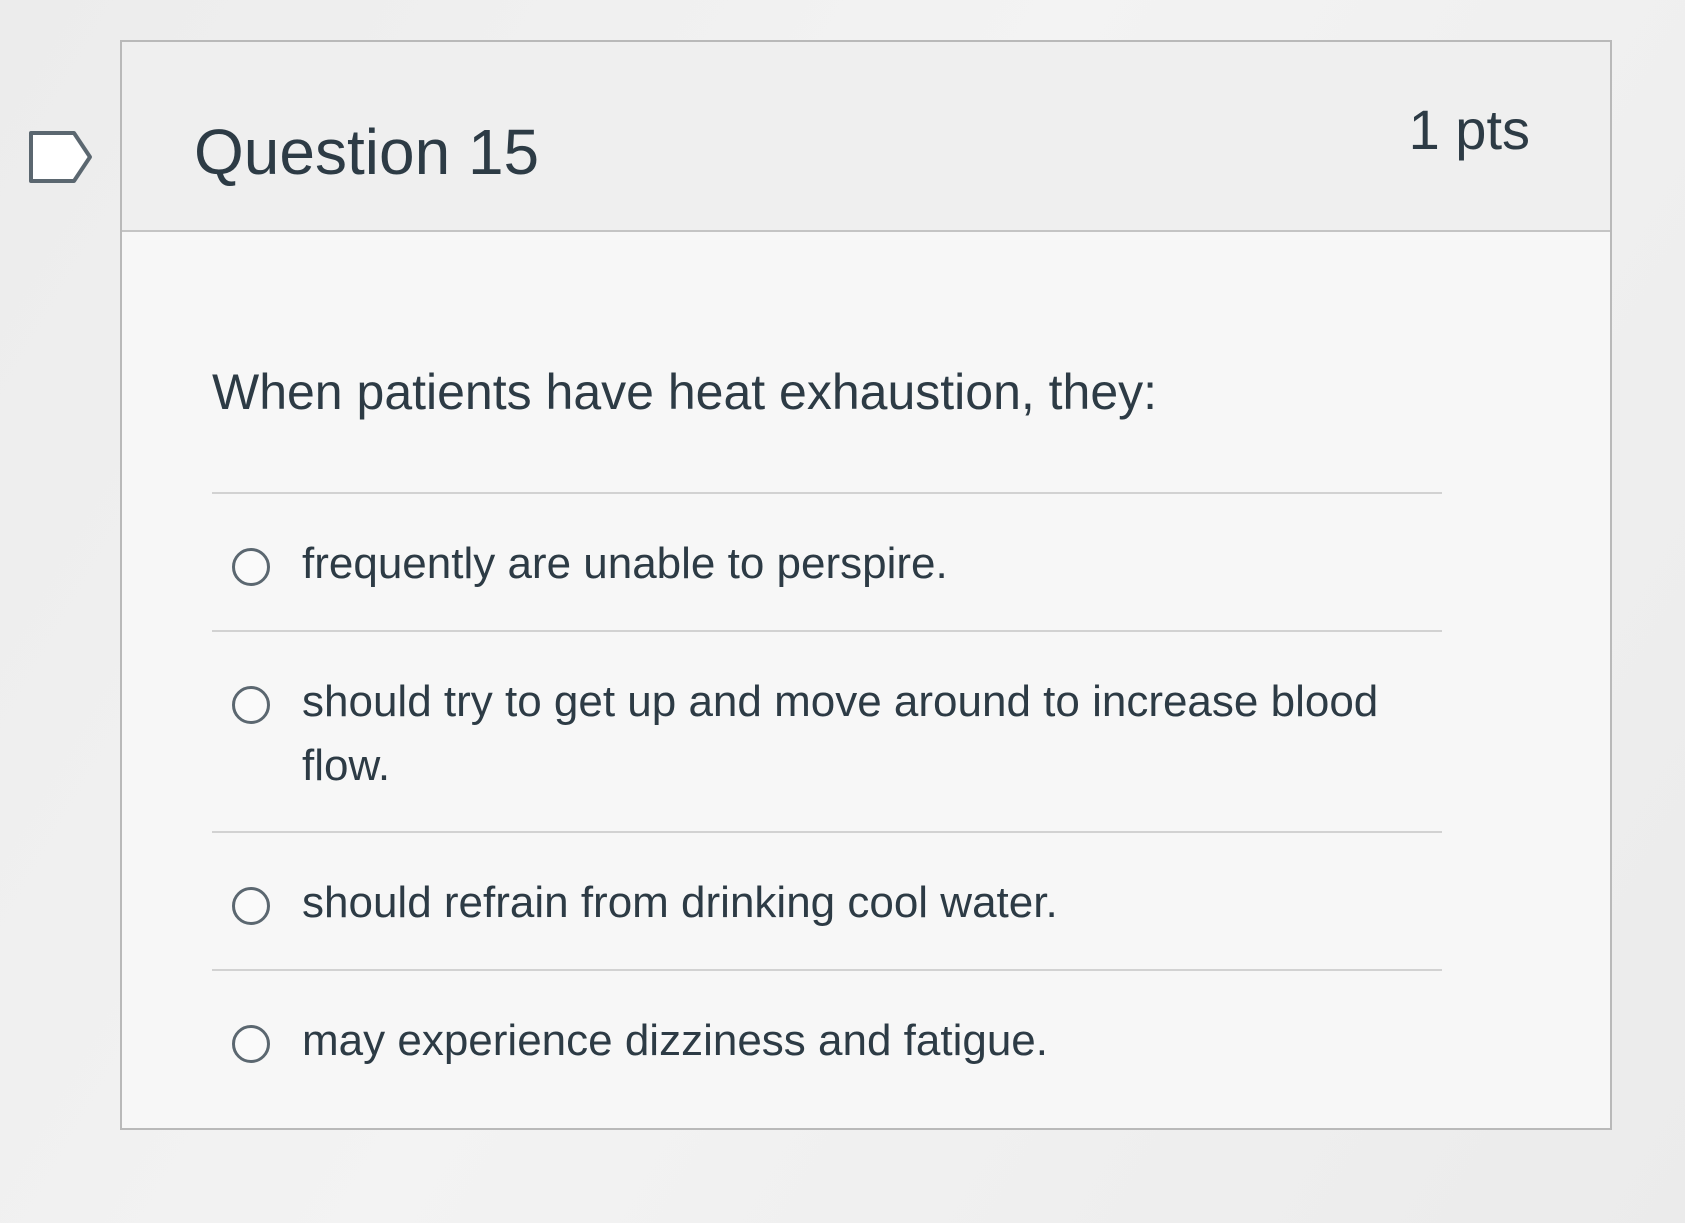 The image size is (1685, 1223). I want to click on answer-option-1: frequently are unable to perspire., so click(827, 561).